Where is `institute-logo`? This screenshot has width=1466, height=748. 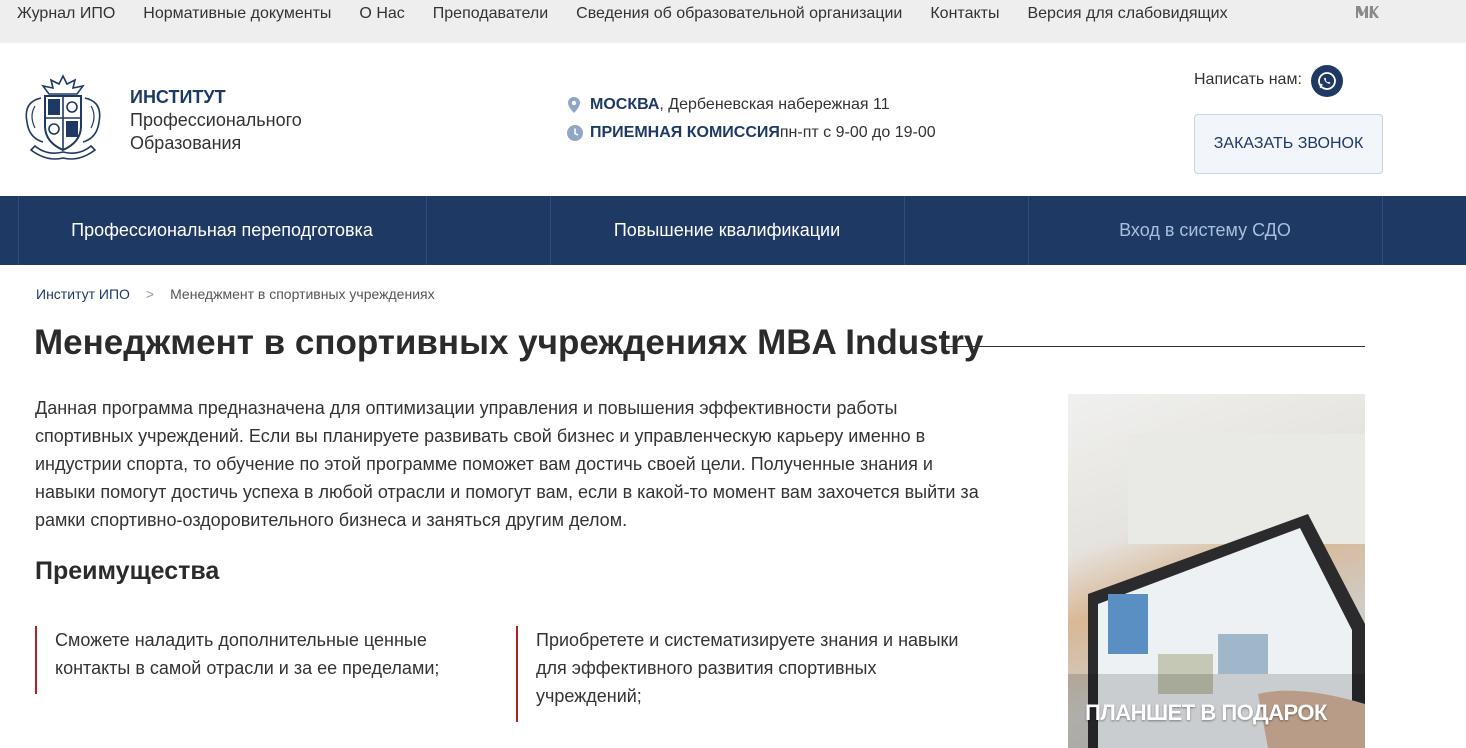 institute-logo is located at coordinates (63, 118).